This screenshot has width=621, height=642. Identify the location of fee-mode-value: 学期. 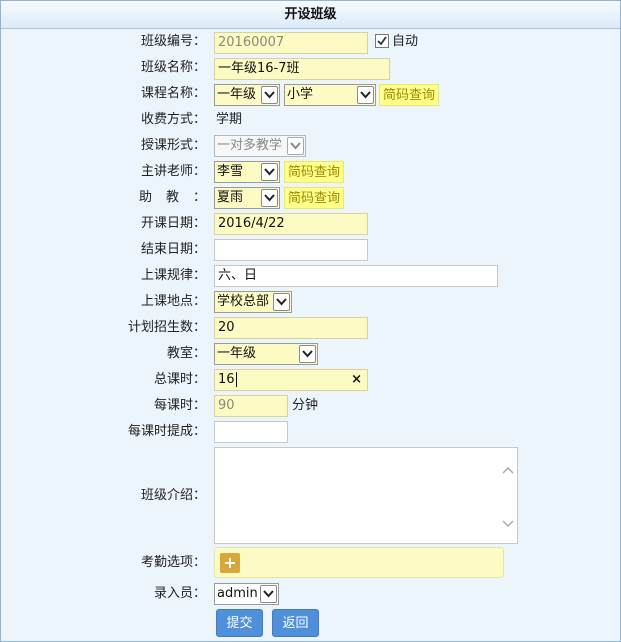
(229, 119).